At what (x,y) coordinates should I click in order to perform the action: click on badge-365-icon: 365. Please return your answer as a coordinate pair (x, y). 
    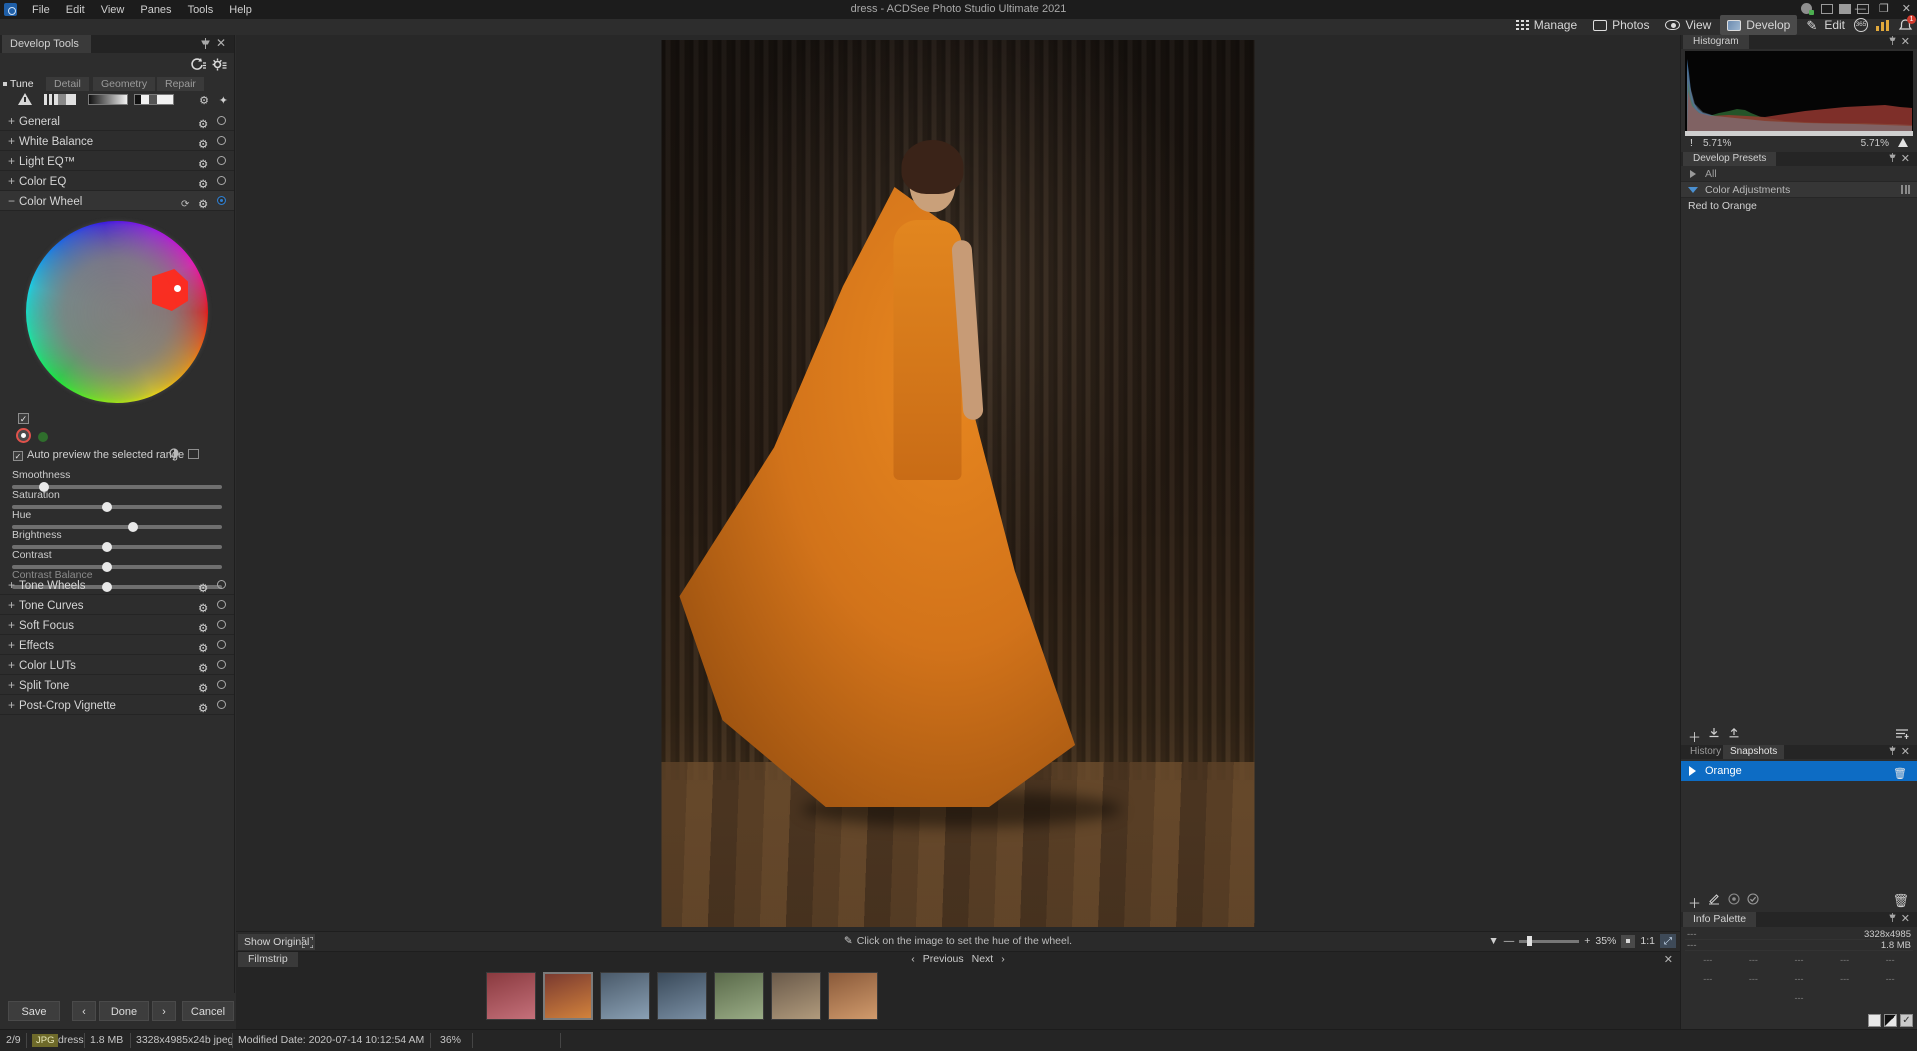
    Looking at the image, I should click on (1861, 25).